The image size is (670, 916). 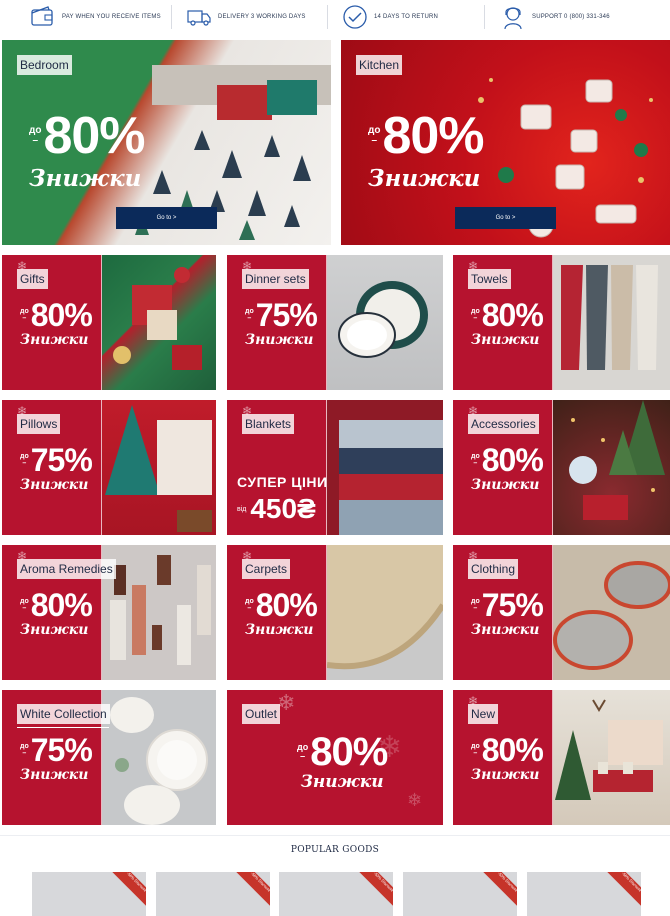 What do you see at coordinates (611, 467) in the screenshot?
I see `accessories-photo` at bounding box center [611, 467].